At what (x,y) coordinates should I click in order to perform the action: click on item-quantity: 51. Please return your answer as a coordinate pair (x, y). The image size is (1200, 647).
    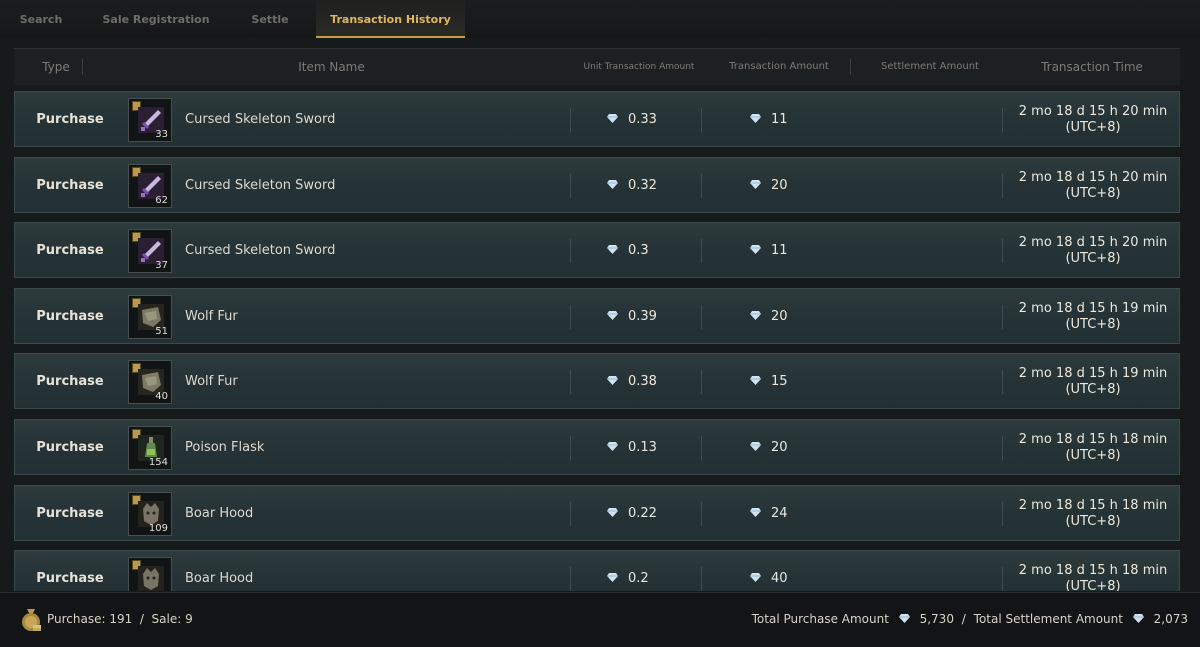
    Looking at the image, I should click on (161, 331).